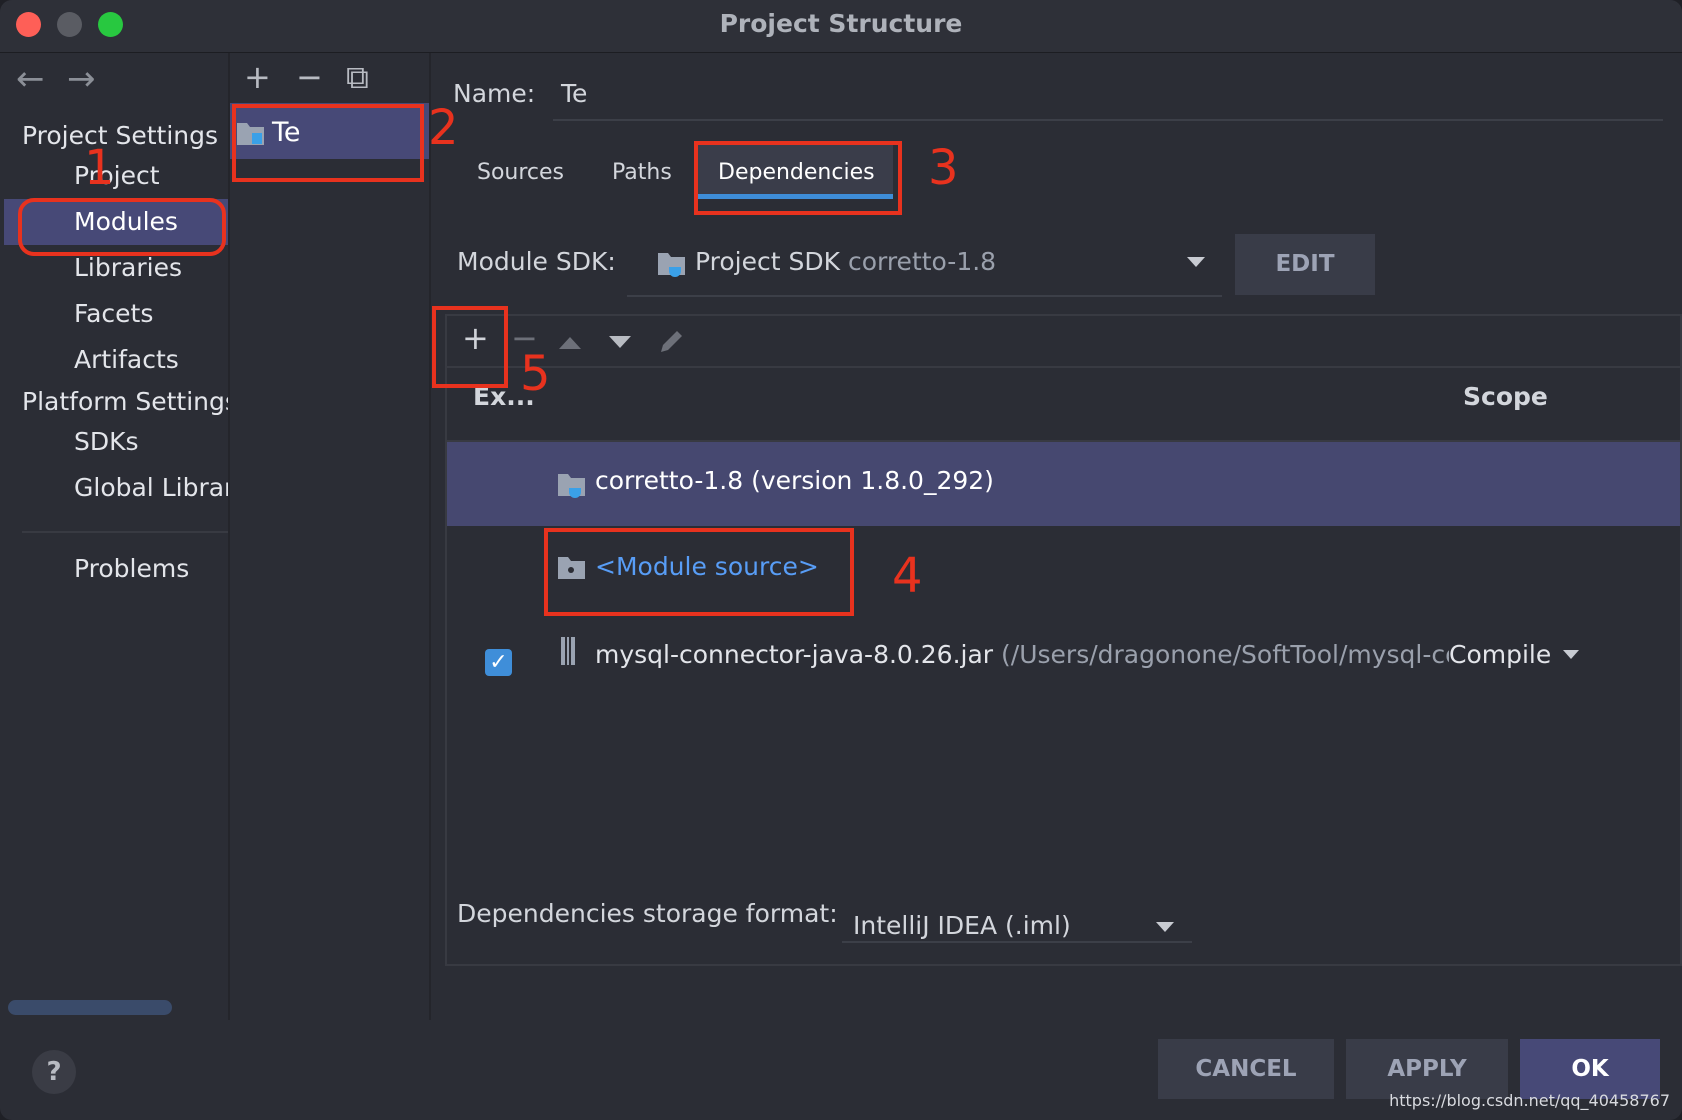 The width and height of the screenshot is (1682, 1120). Describe the element at coordinates (498, 662) in the screenshot. I see `export-checkbox: ✓` at that location.